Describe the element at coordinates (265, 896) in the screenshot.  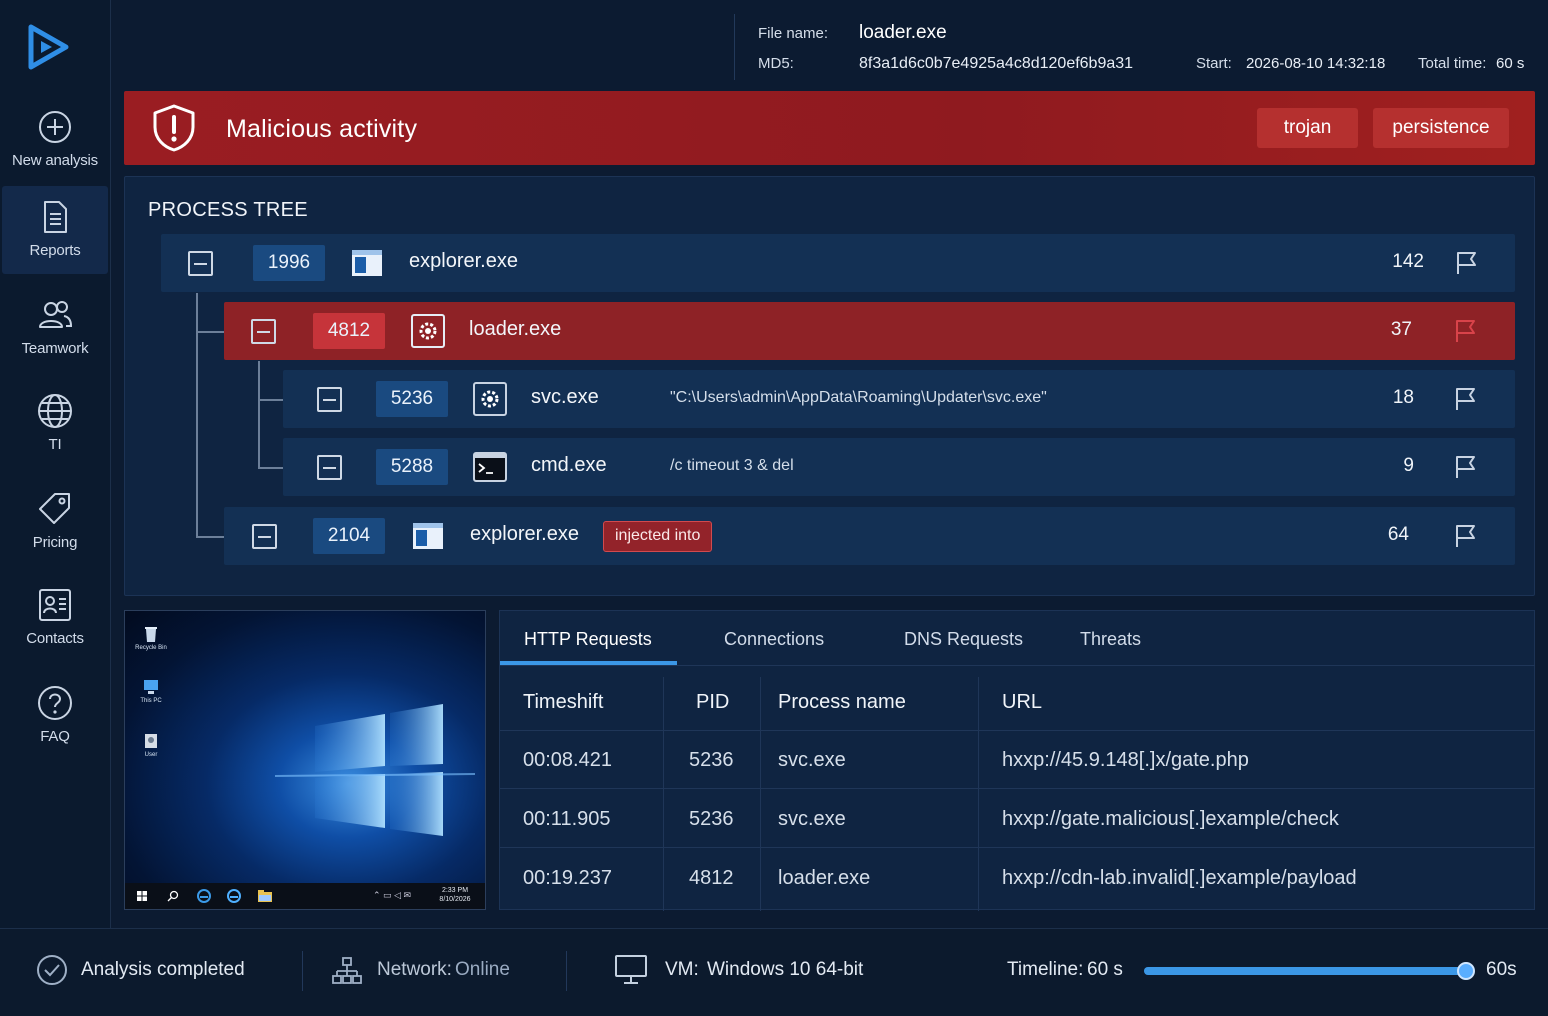
I see `file-explorer-icon` at that location.